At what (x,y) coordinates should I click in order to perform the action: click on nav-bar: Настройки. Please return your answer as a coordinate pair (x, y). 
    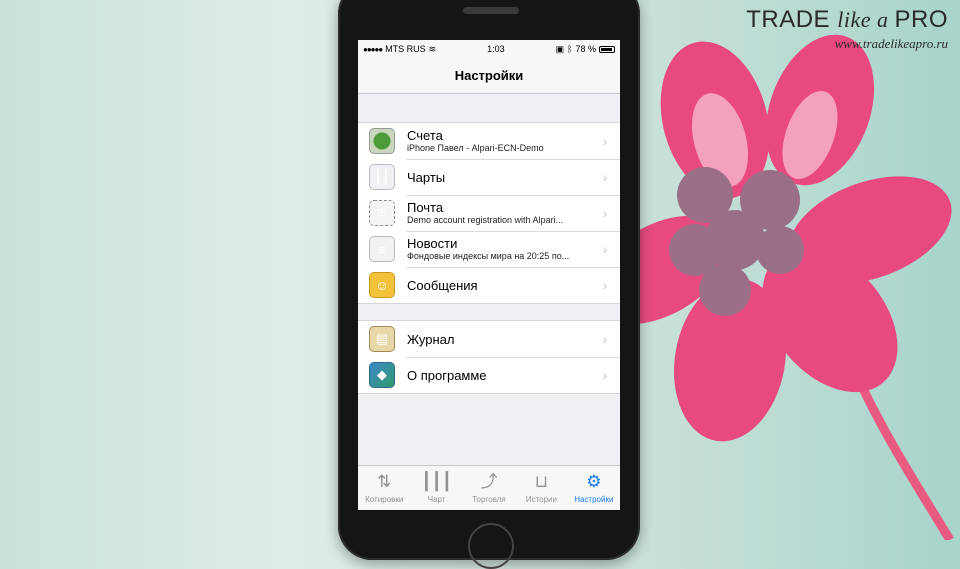
    Looking at the image, I should click on (489, 76).